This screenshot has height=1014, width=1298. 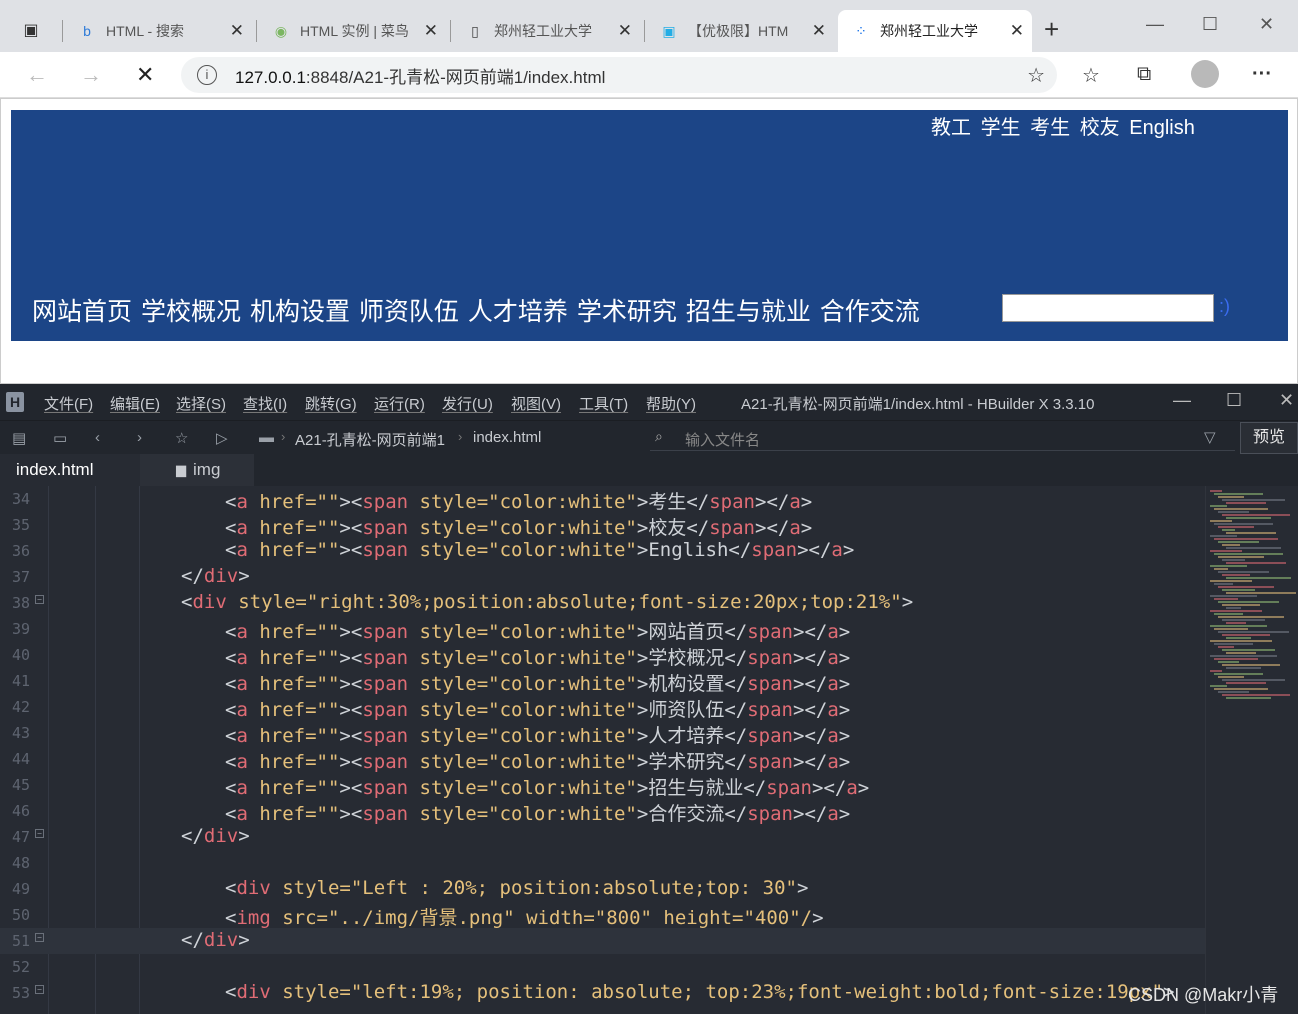 What do you see at coordinates (97, 437) in the screenshot?
I see `back-icon: ‹` at bounding box center [97, 437].